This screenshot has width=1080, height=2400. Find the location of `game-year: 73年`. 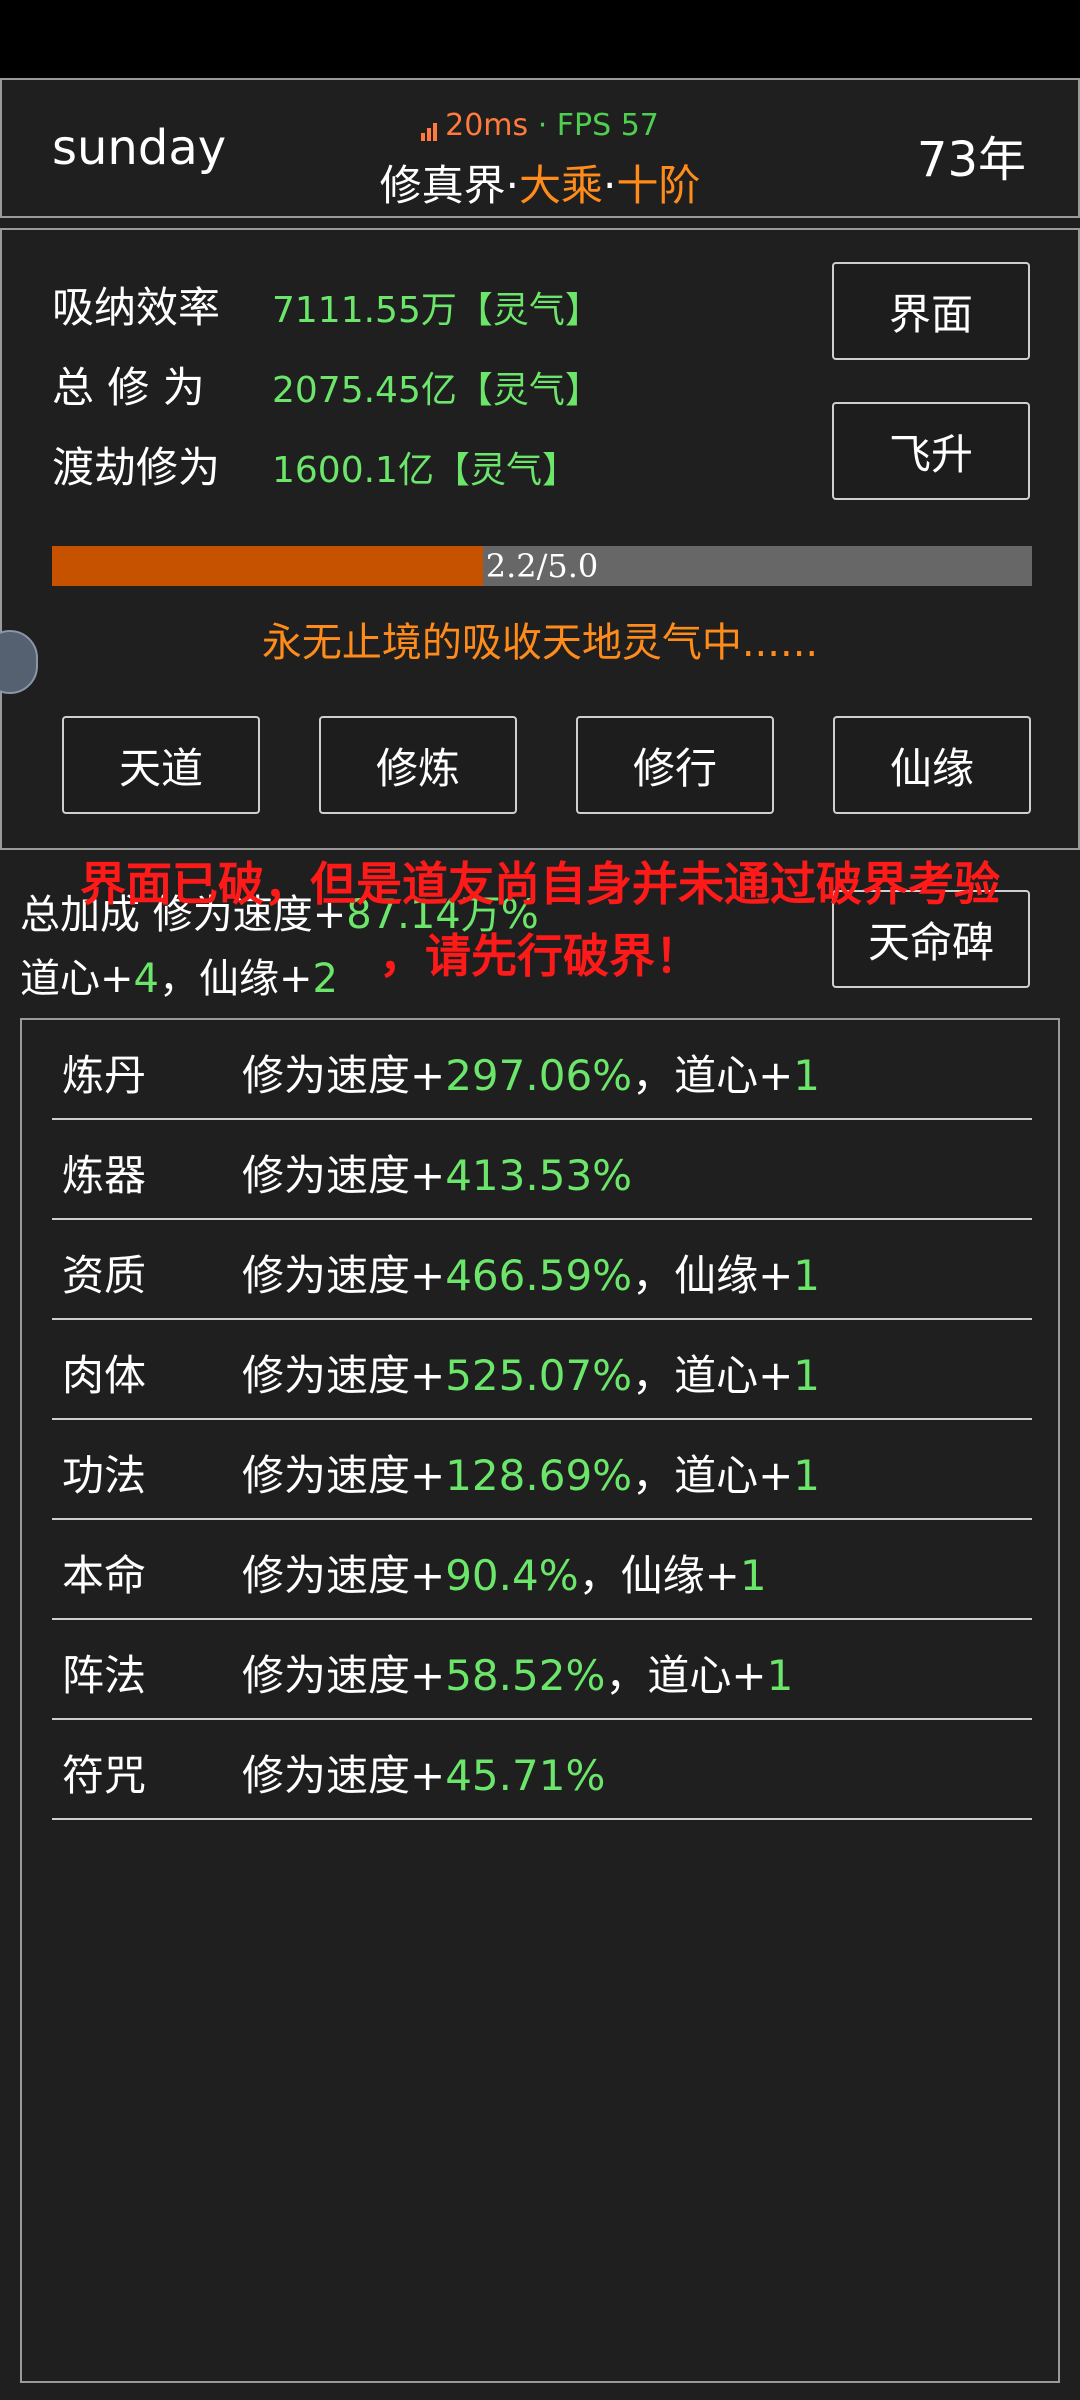

game-year: 73年 is located at coordinates (971, 160).